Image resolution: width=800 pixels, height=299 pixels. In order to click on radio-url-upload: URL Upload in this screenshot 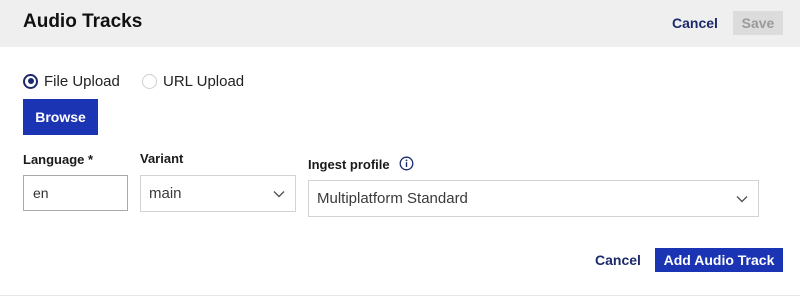, I will do `click(193, 81)`.